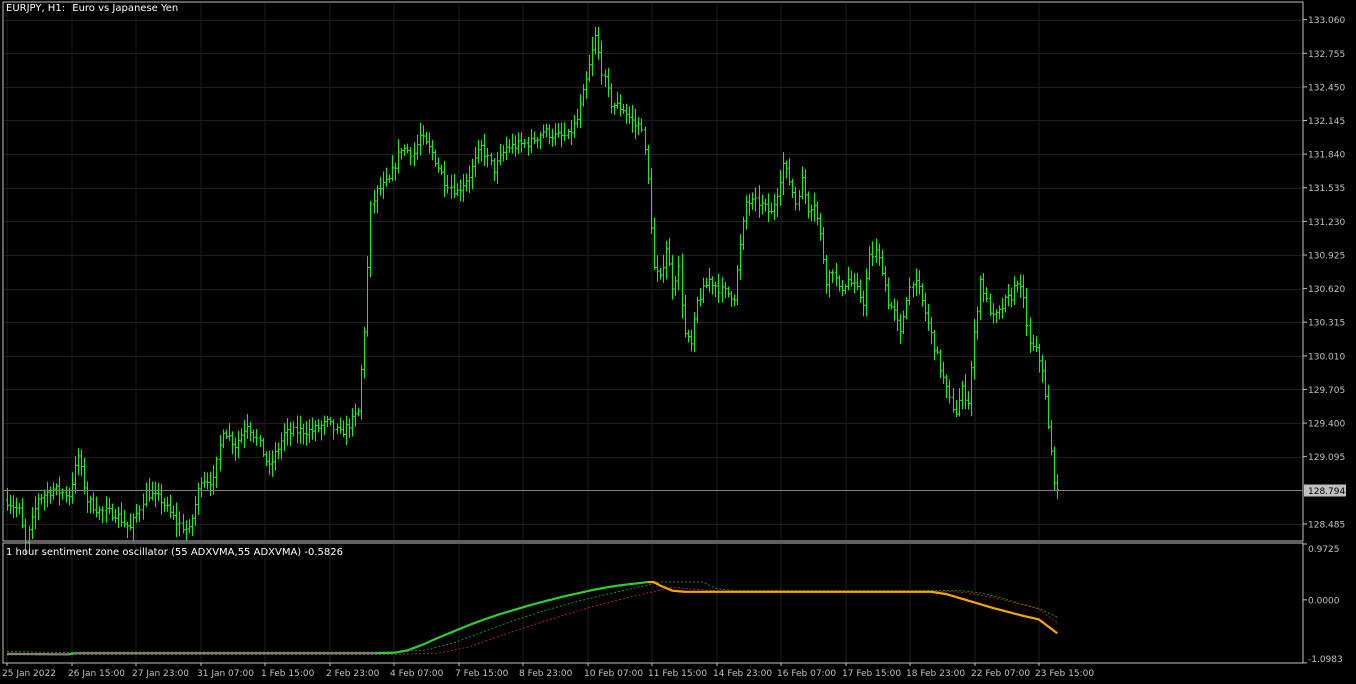 This screenshot has height=684, width=1356. I want to click on oscillator-lines, so click(532, 618).